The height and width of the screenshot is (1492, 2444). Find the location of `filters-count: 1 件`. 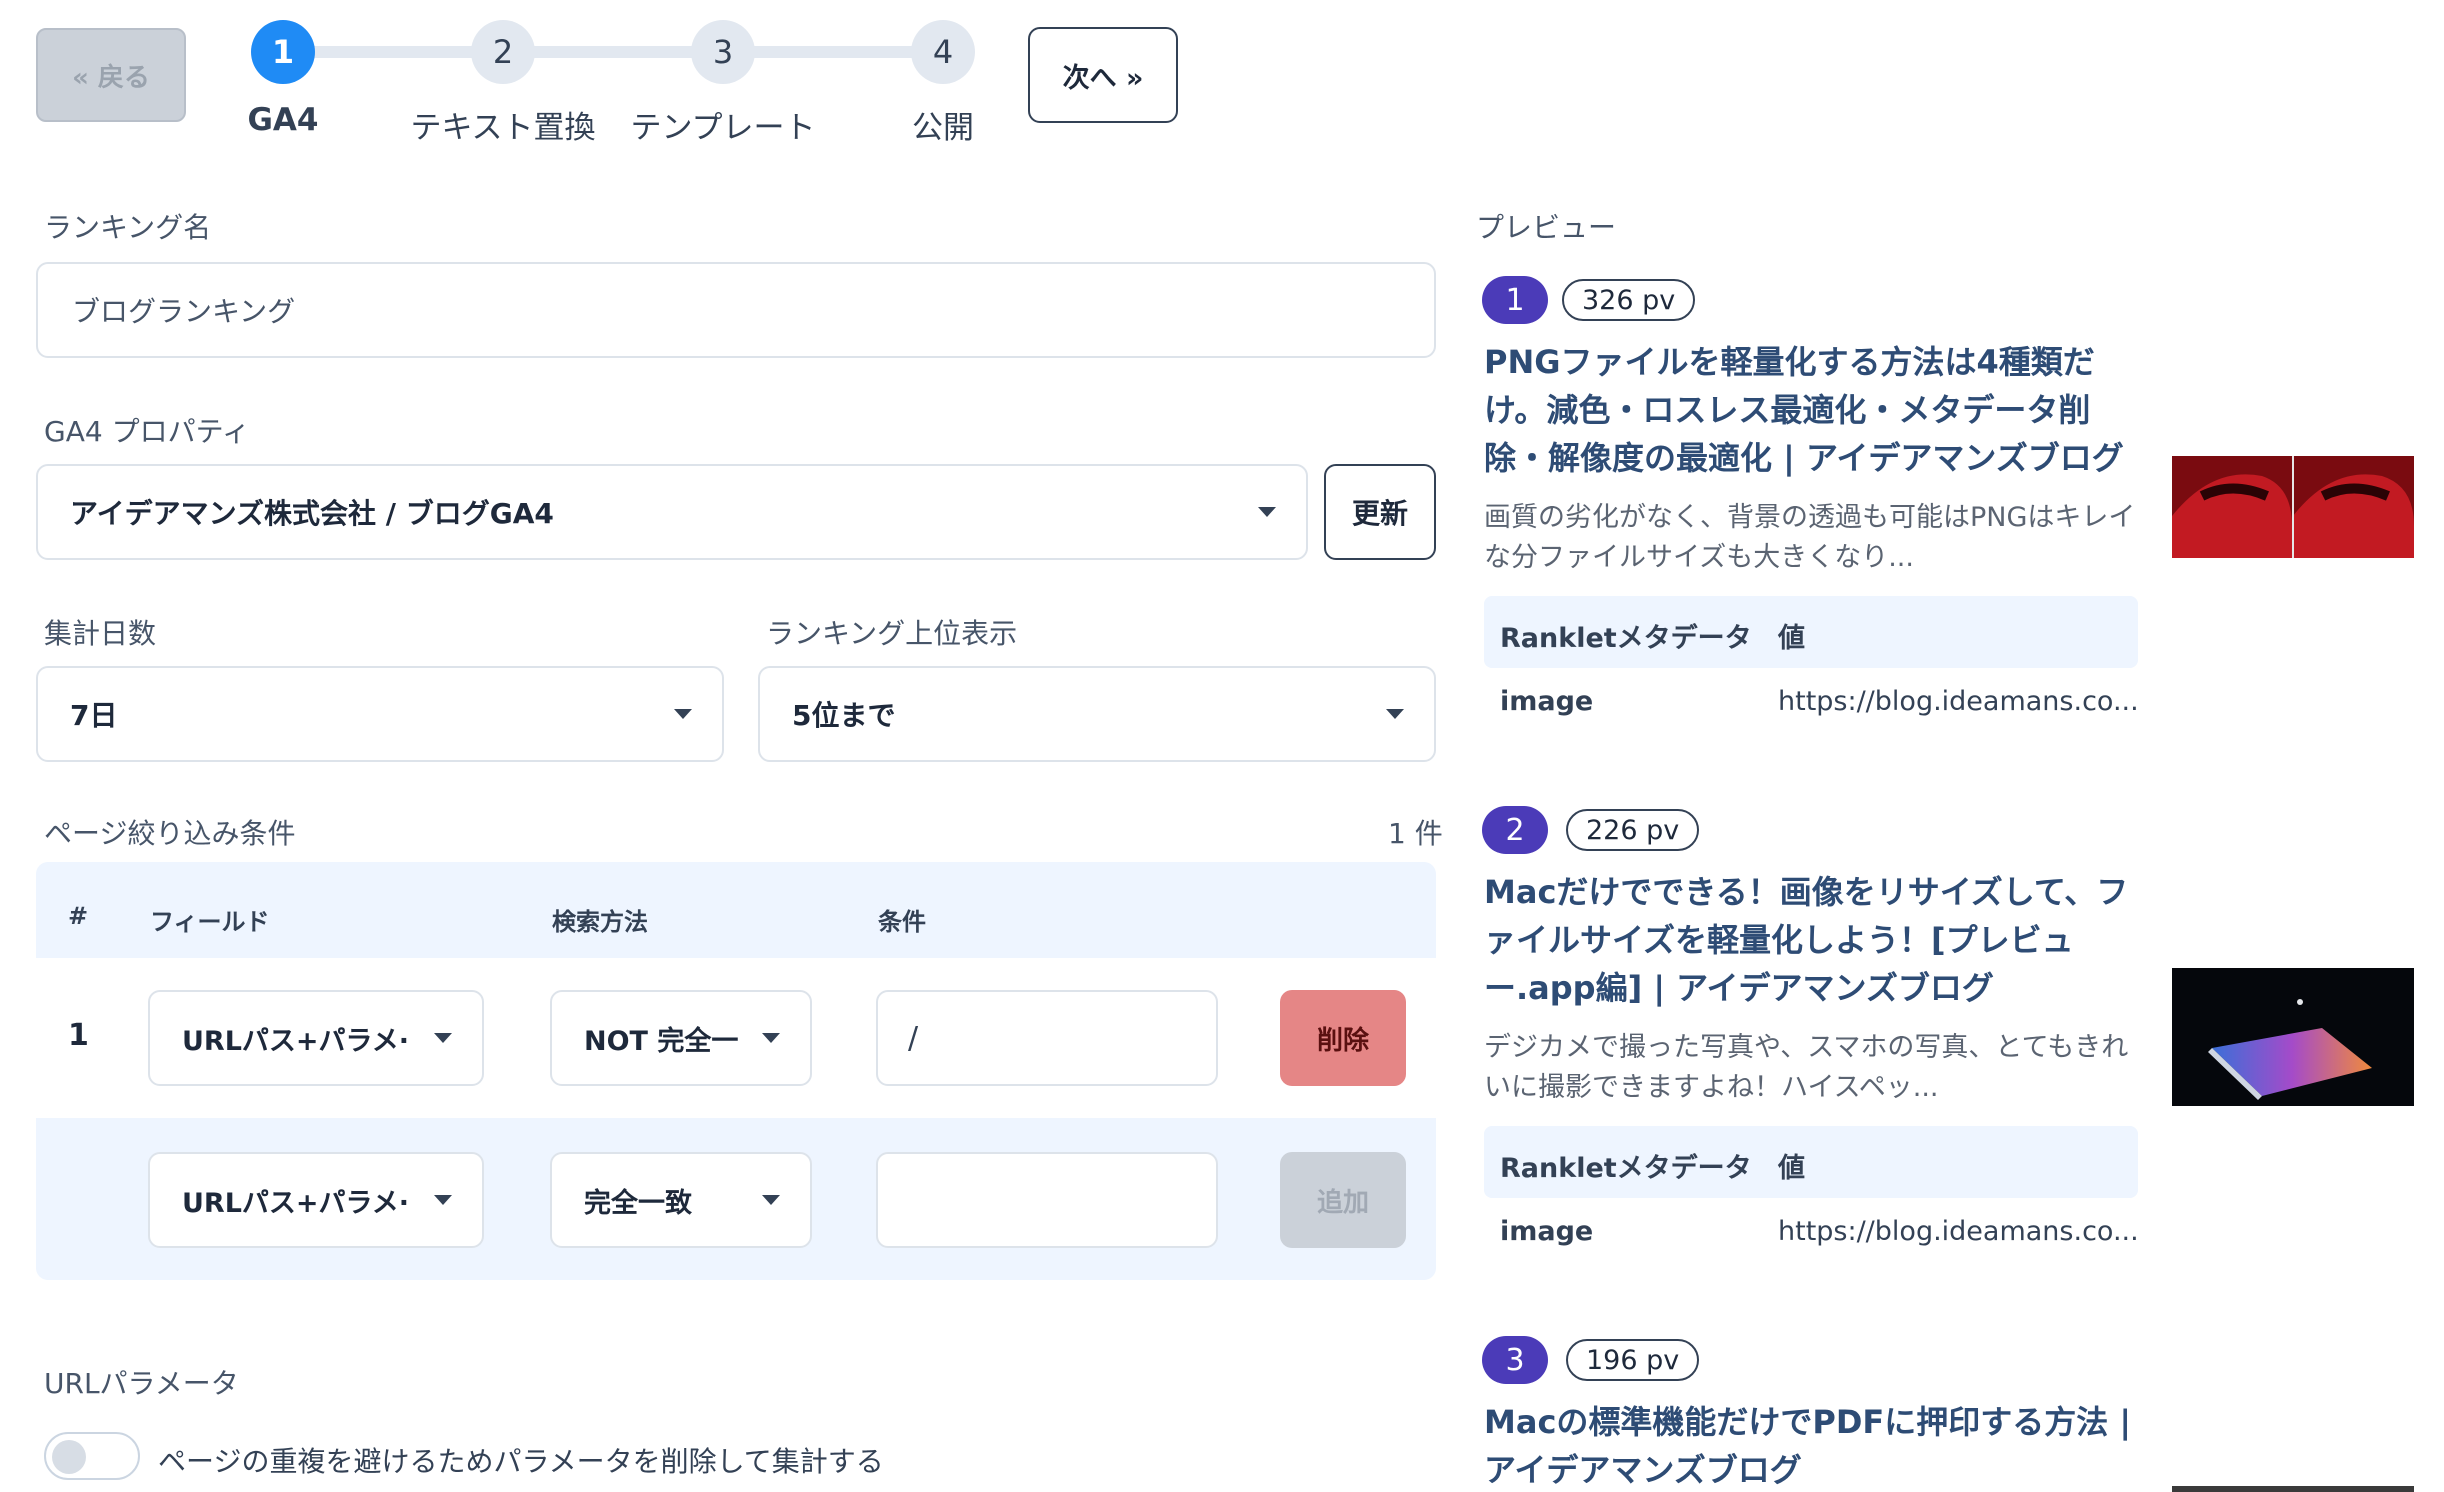

filters-count: 1 件 is located at coordinates (1415, 833).